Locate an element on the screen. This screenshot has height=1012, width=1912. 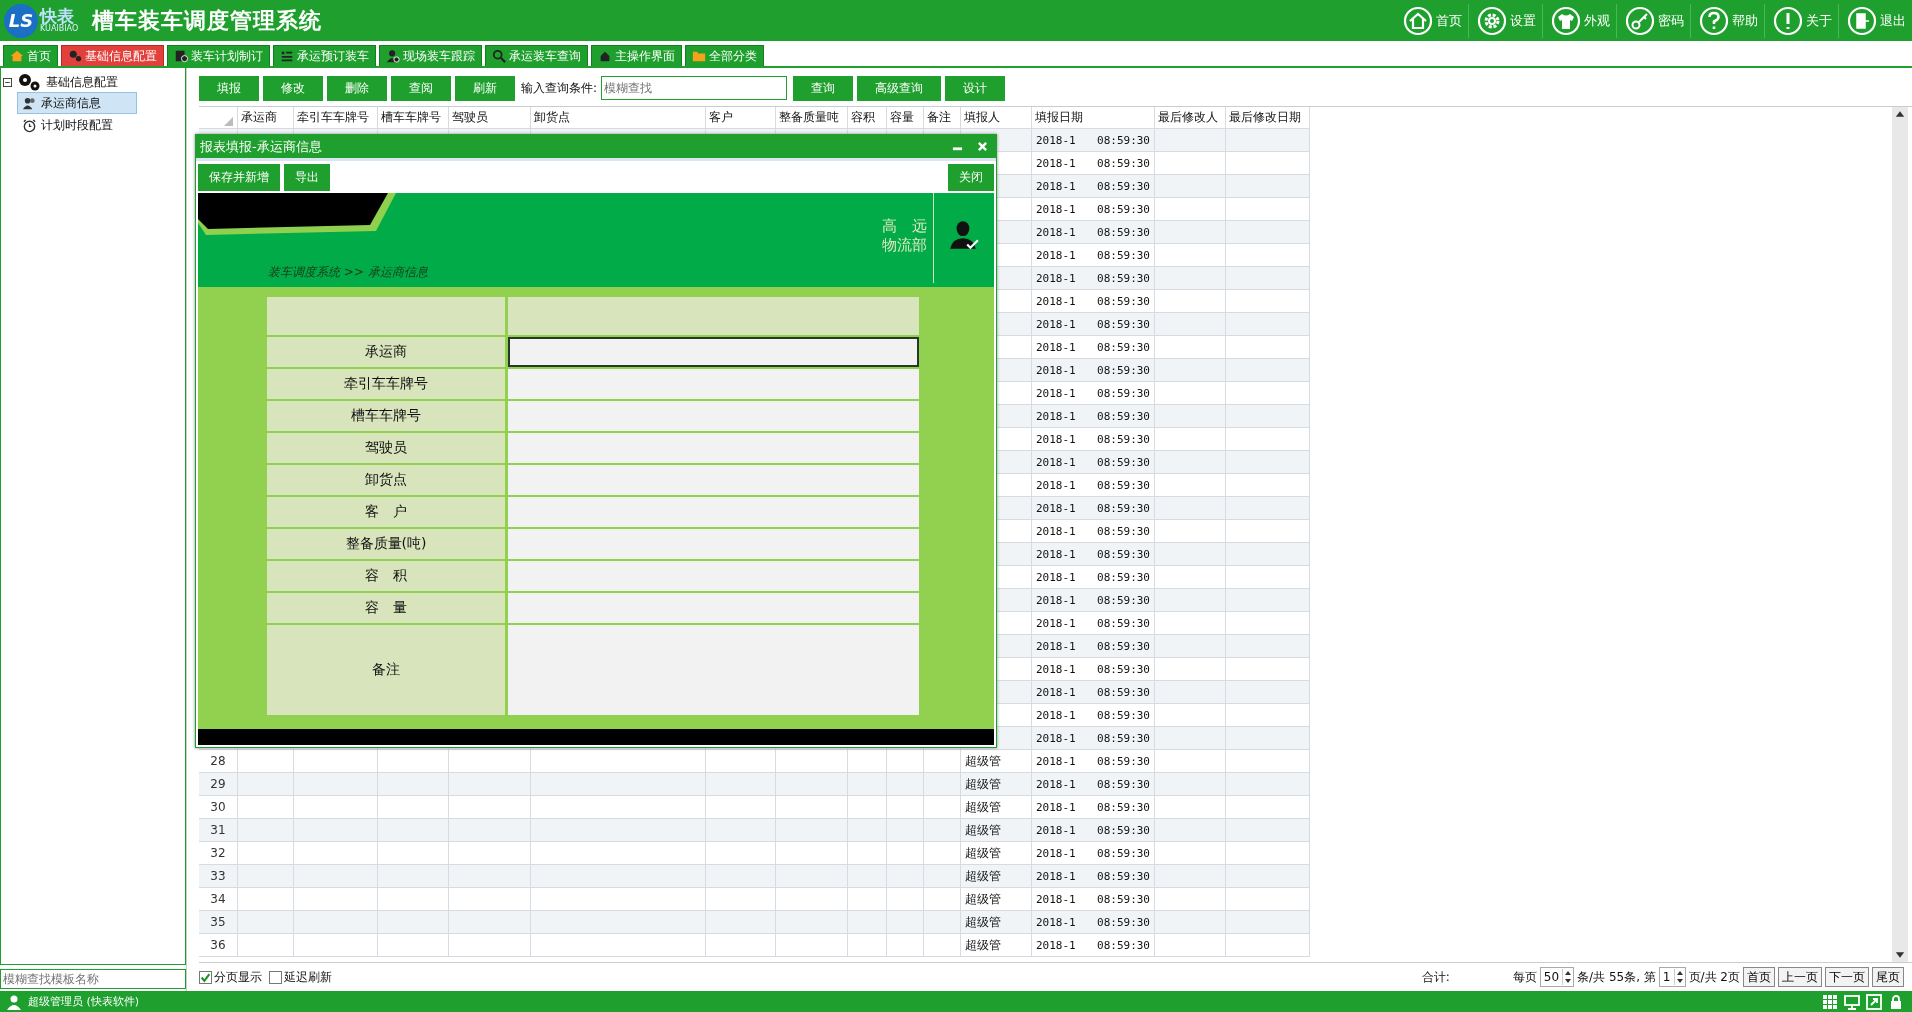
toolbar-button: 查阅 is located at coordinates (421, 88).